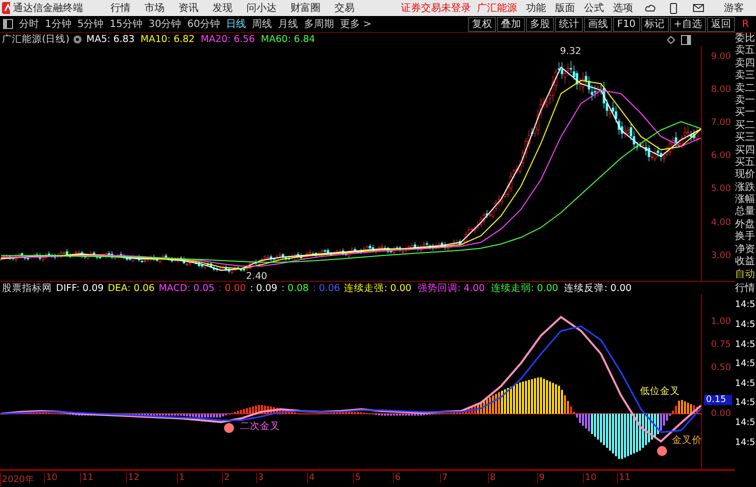  Describe the element at coordinates (687, 440) in the screenshot. I see `signal-annotation: 金叉价` at that location.